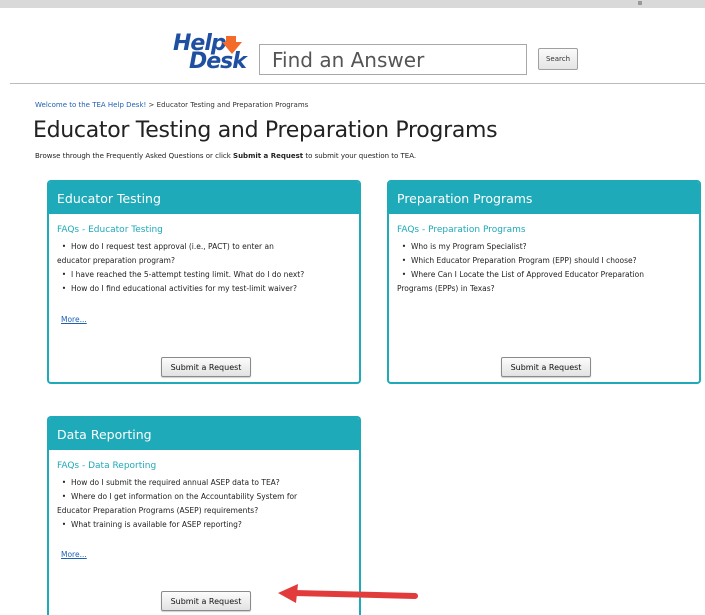 The image size is (705, 615). I want to click on faq-item-continued: educator preparation program?, so click(180, 261).